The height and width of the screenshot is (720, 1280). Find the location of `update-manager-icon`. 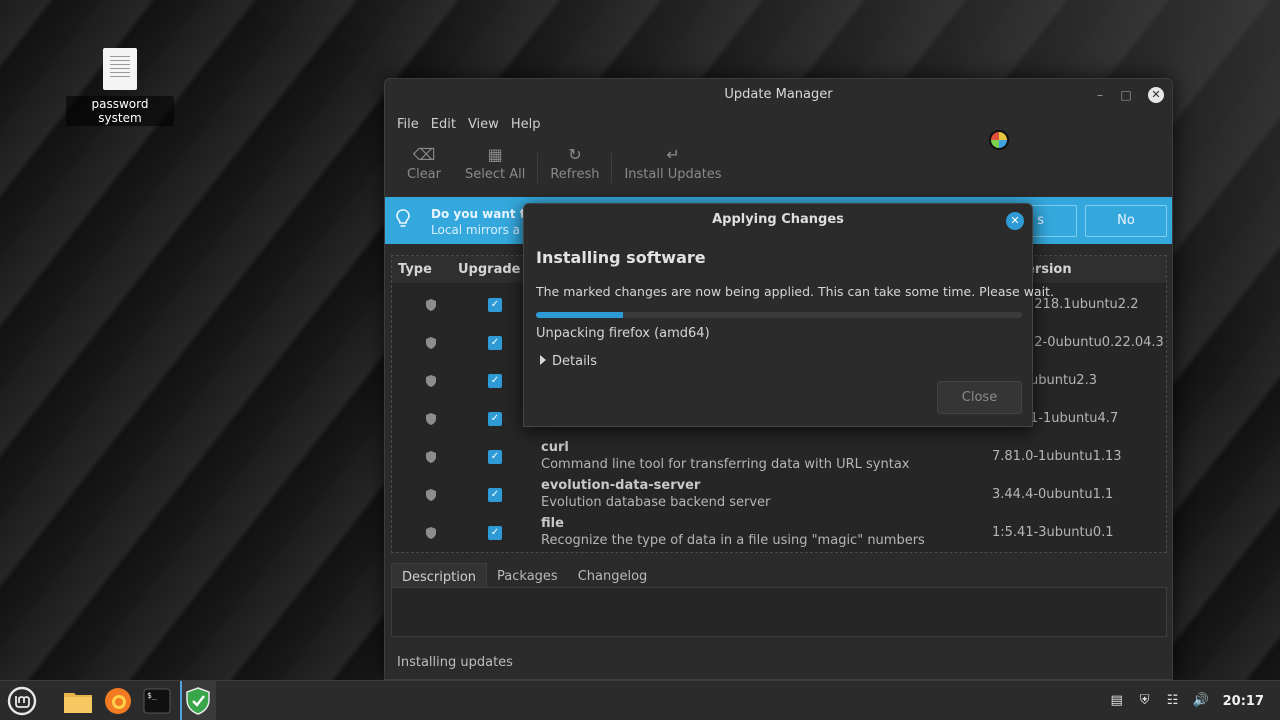

update-manager-icon is located at coordinates (198, 701).